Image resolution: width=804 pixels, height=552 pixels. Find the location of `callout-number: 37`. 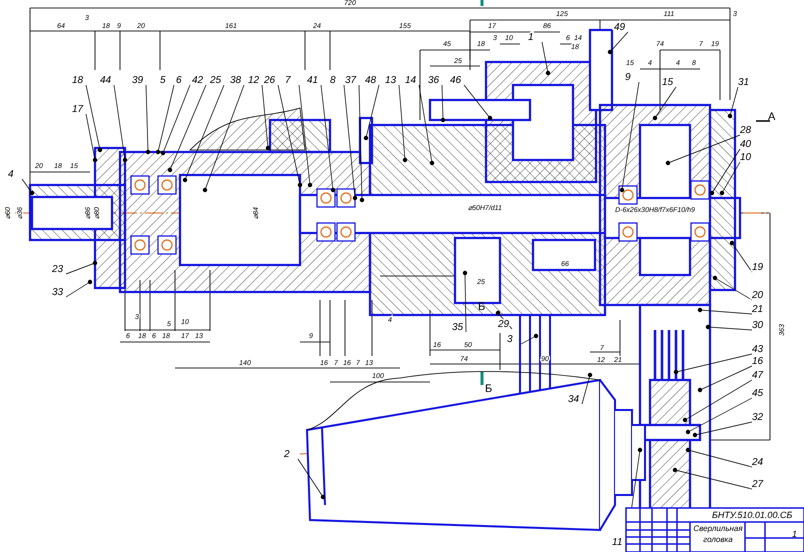

callout-number: 37 is located at coordinates (350, 80).